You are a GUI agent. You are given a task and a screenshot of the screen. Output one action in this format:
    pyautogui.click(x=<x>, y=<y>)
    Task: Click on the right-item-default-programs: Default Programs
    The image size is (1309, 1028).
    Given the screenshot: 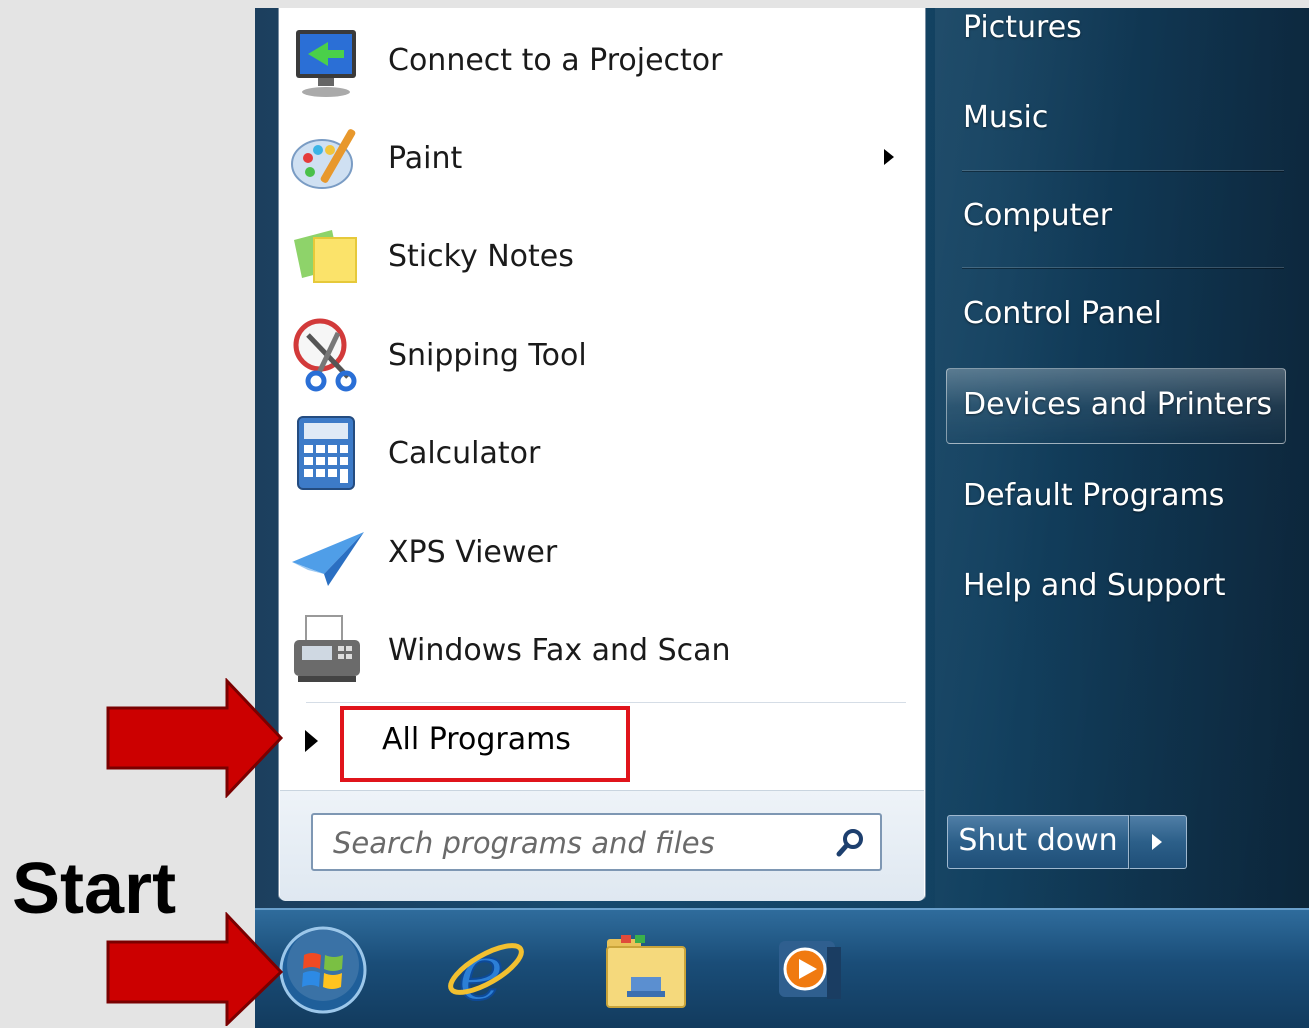 What is the action you would take?
    pyautogui.click(x=1093, y=495)
    